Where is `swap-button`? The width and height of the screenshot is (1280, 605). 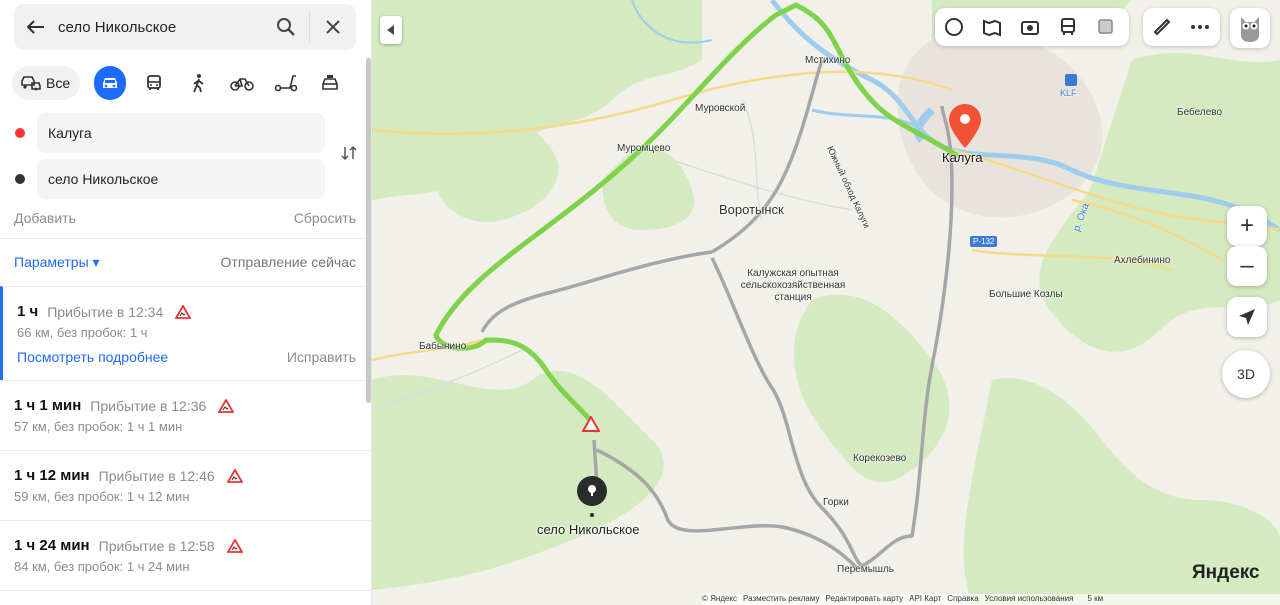 swap-button is located at coordinates (349, 153).